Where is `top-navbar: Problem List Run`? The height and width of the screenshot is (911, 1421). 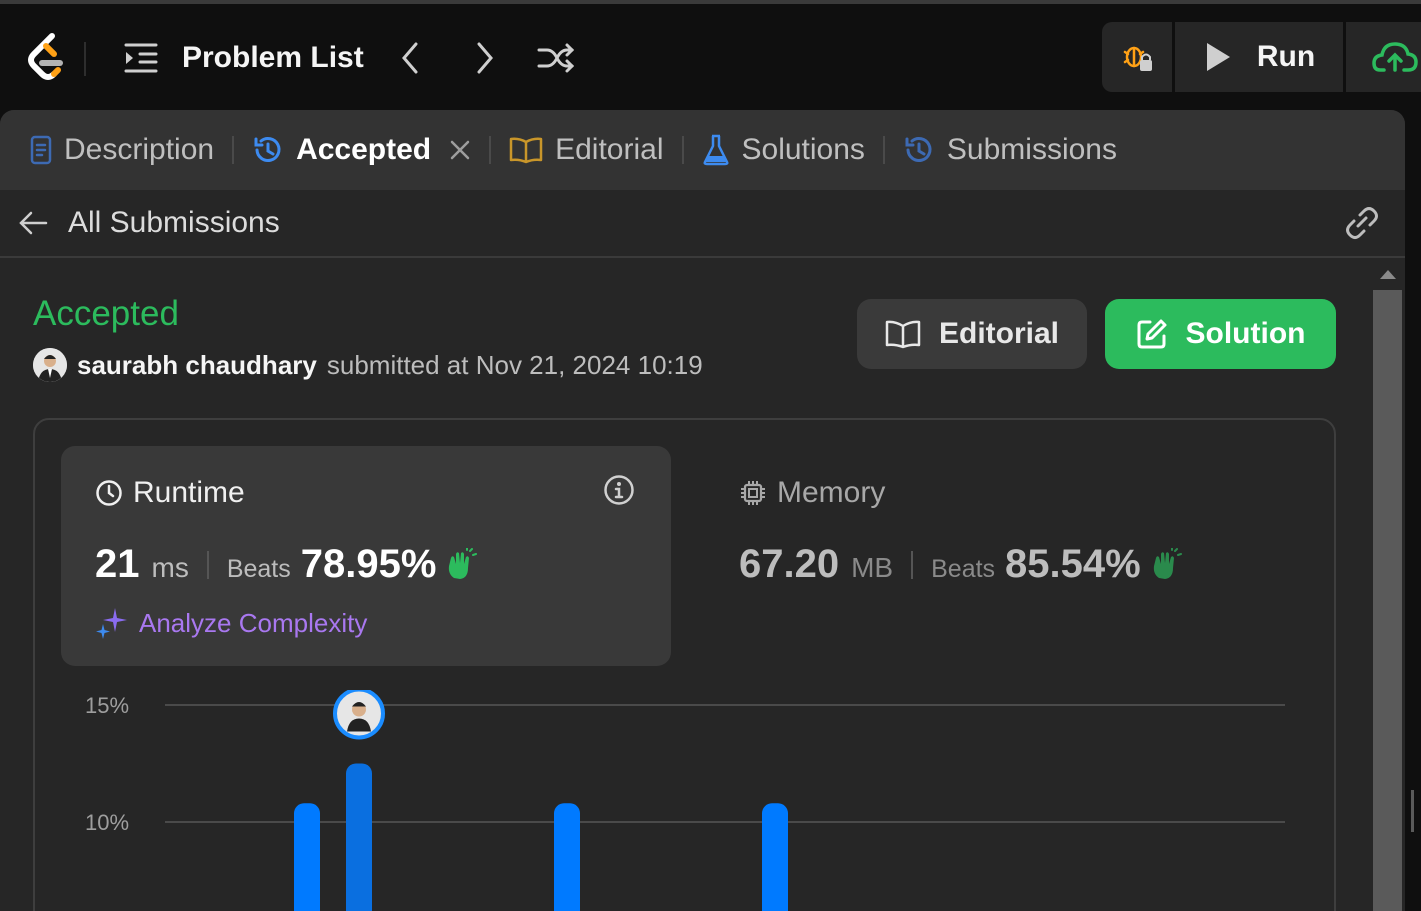 top-navbar: Problem List Run is located at coordinates (710, 57).